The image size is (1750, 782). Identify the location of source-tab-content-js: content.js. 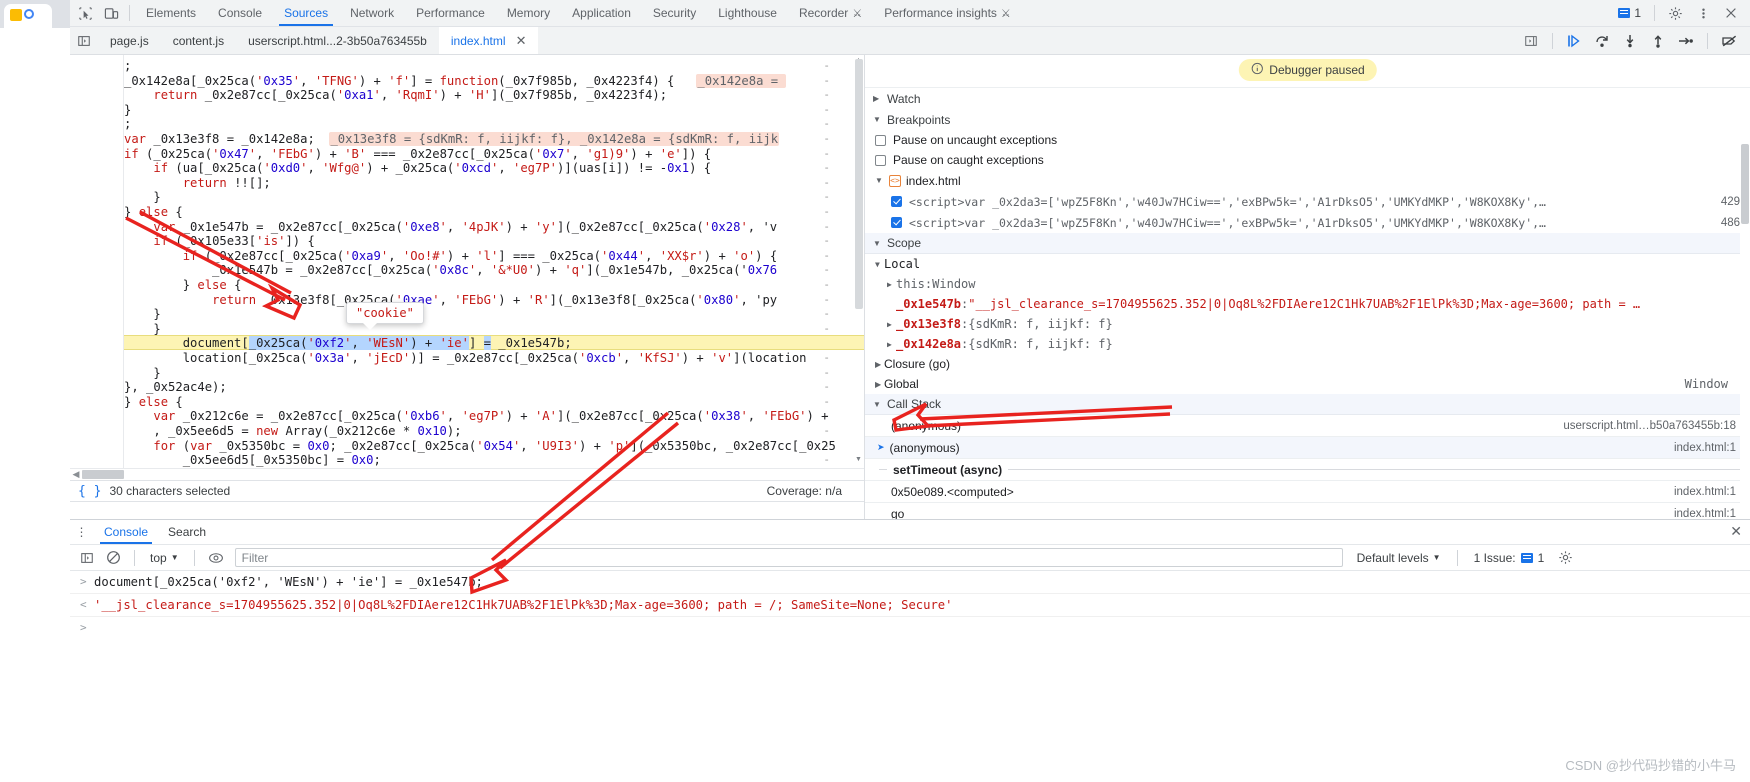
(198, 40).